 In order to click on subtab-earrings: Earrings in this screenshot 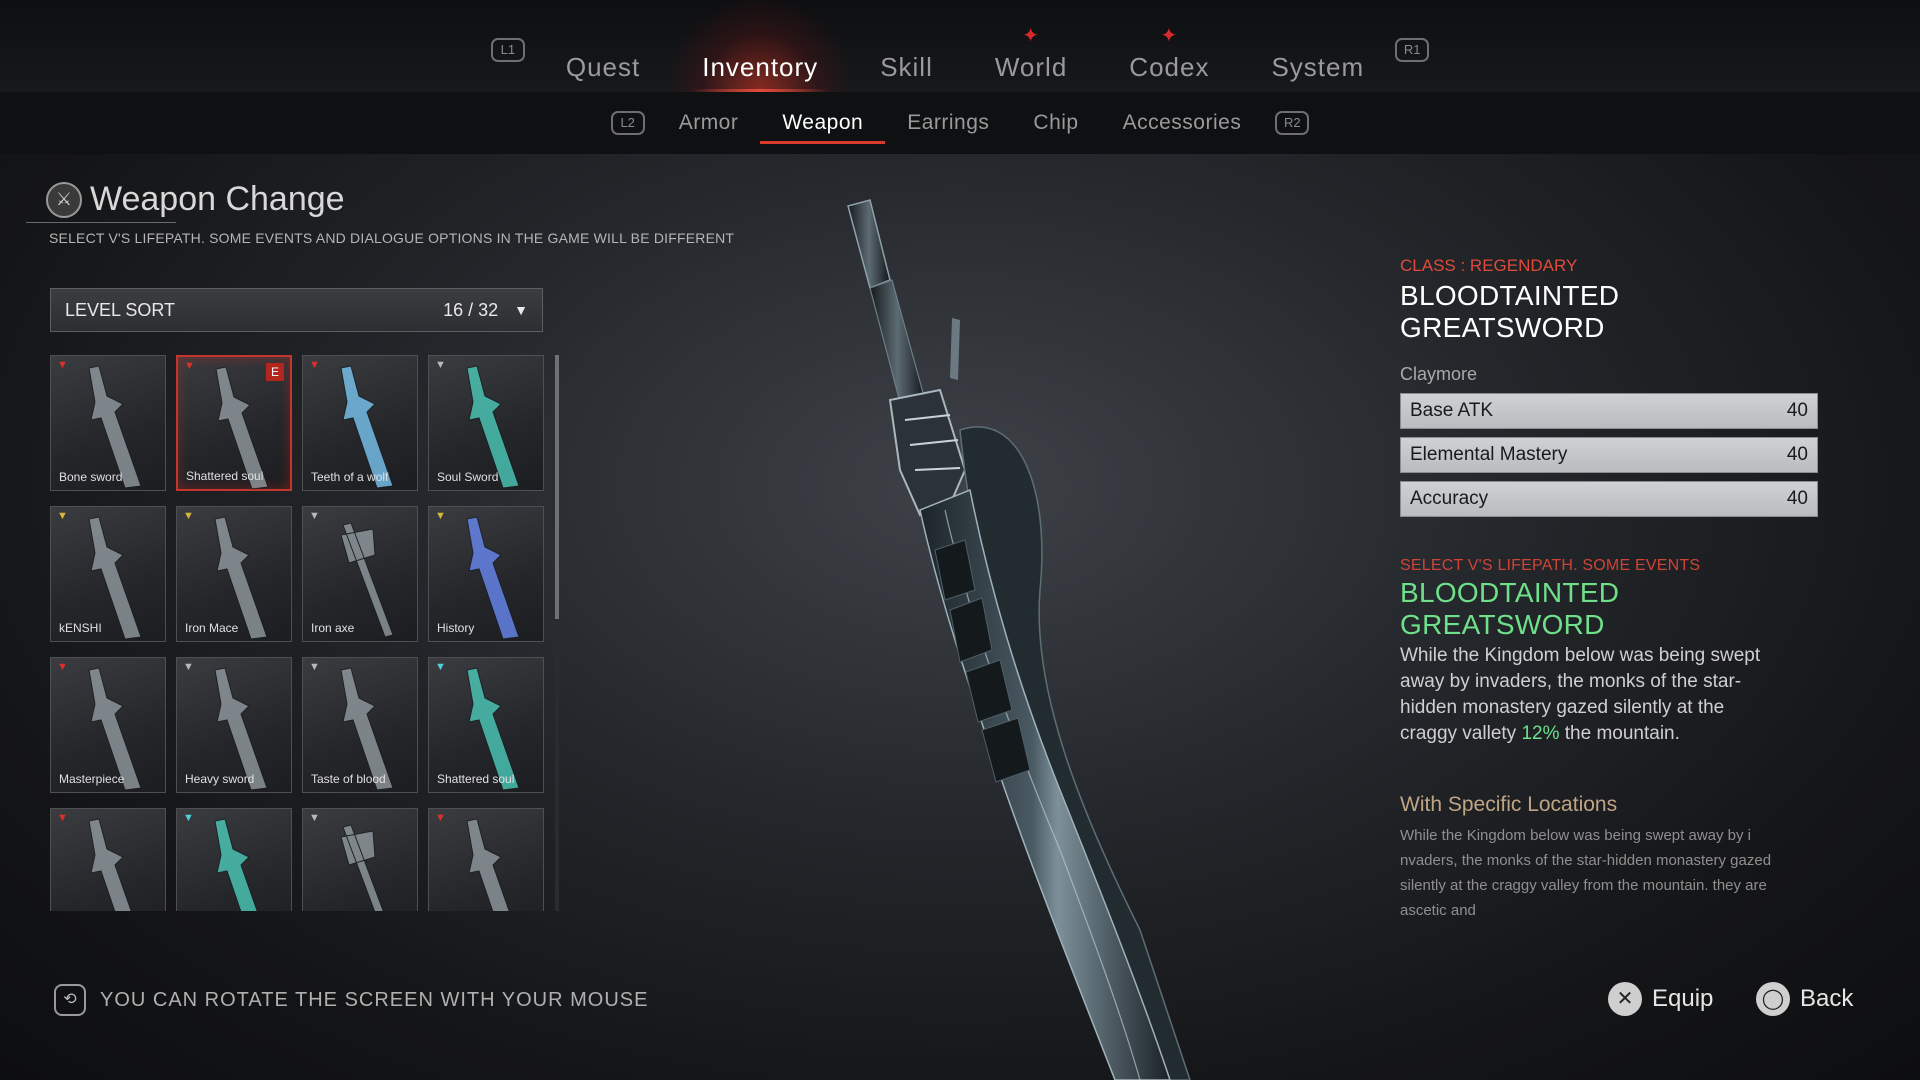, I will do `click(948, 123)`.